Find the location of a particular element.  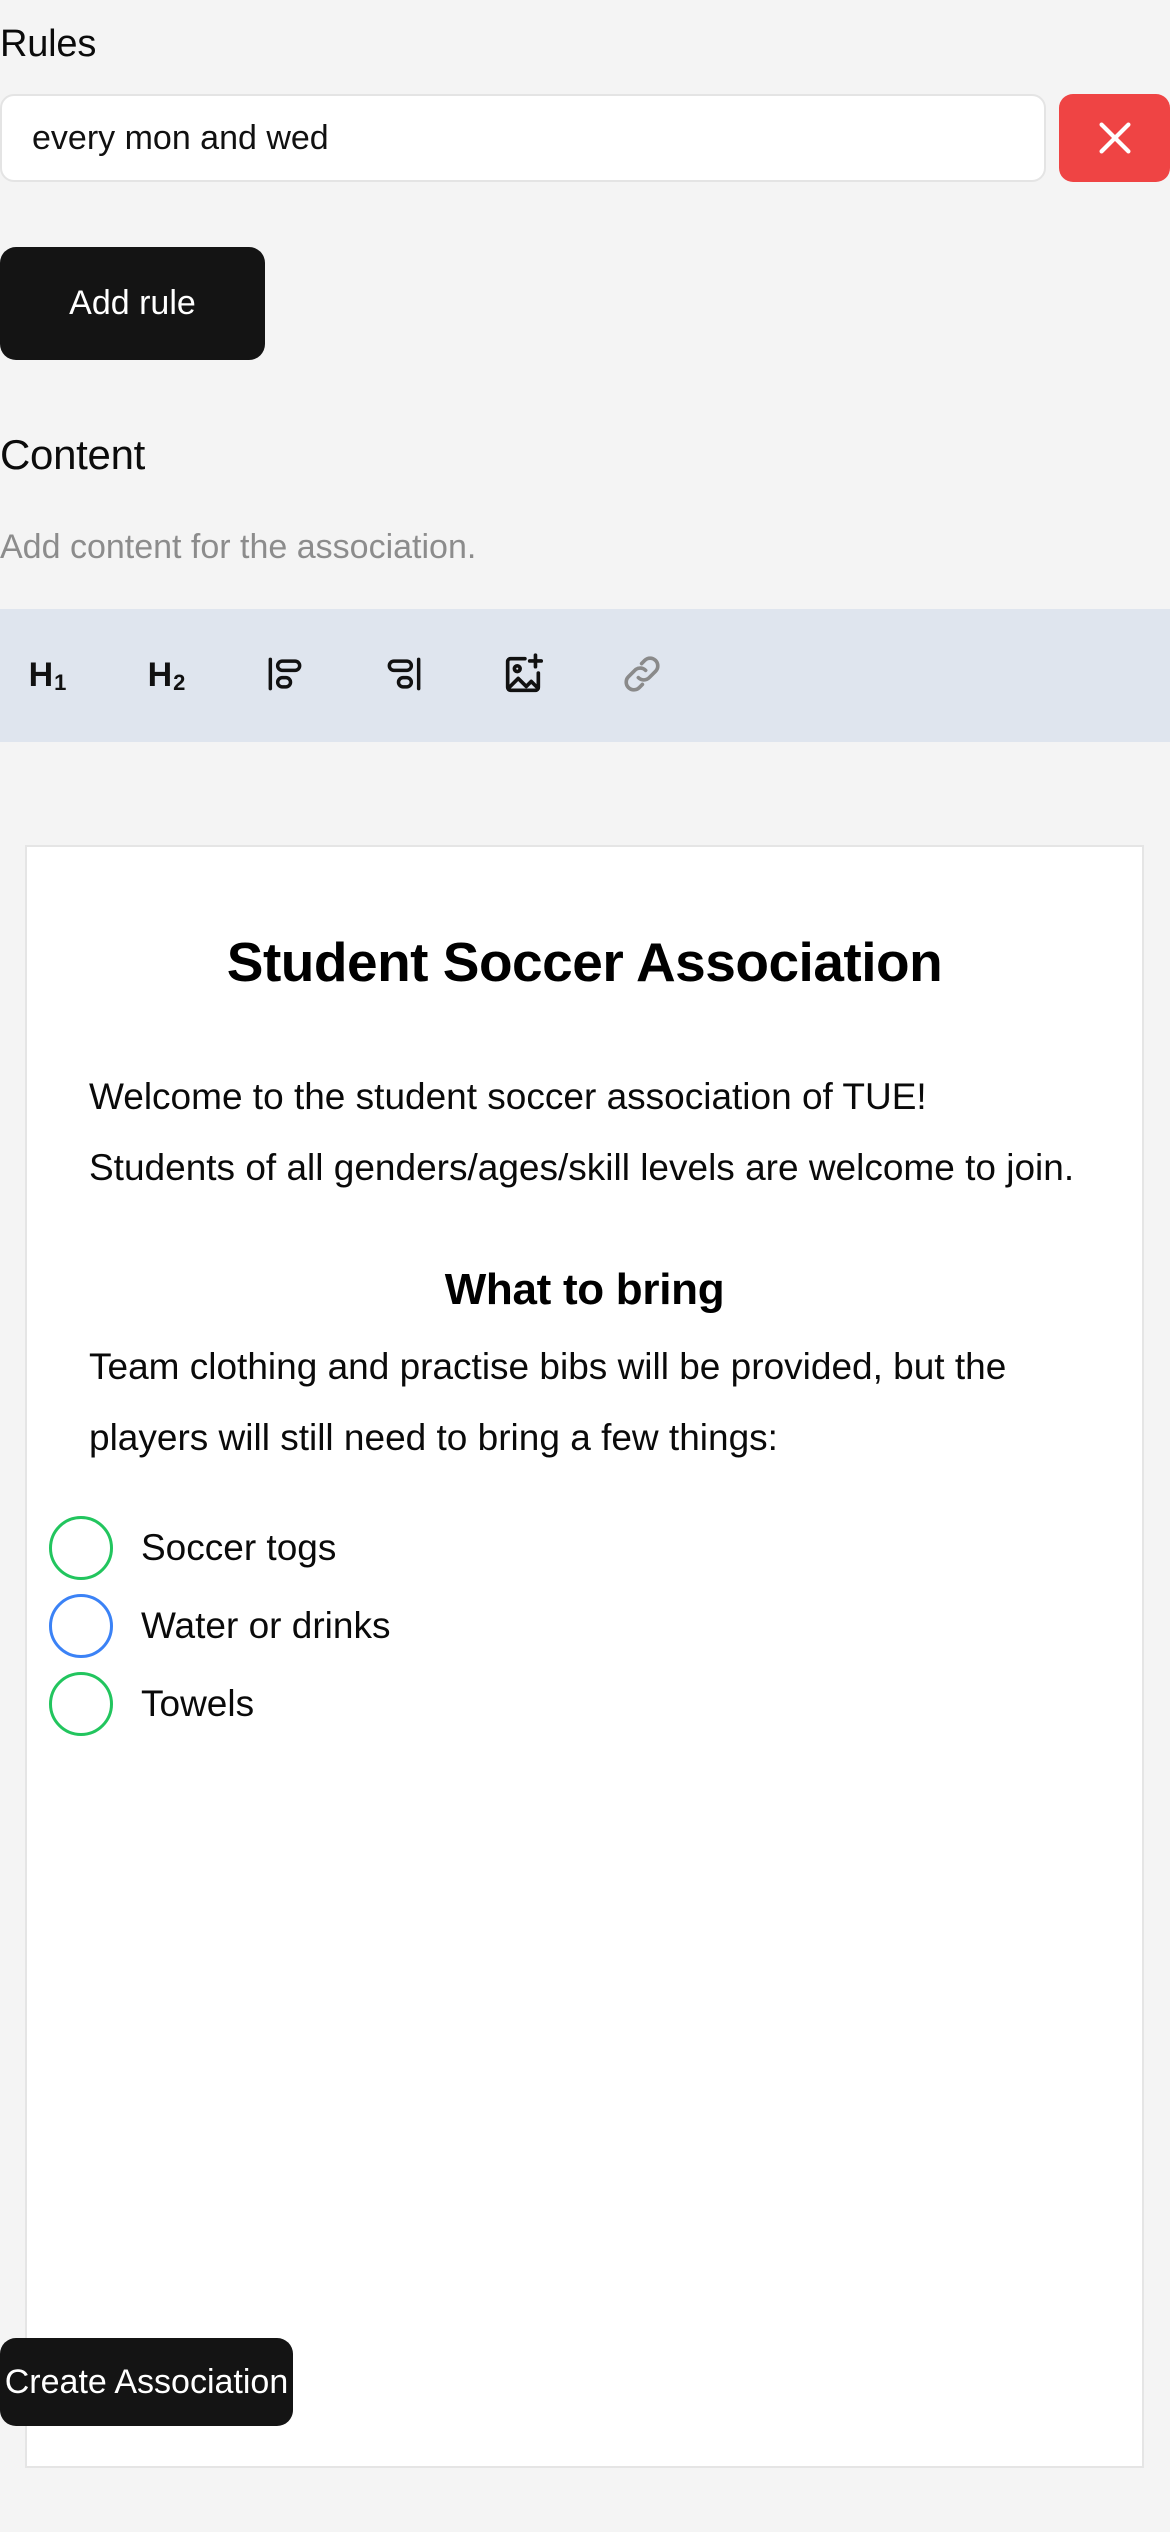

toolbar-align-left-button is located at coordinates (285, 676).